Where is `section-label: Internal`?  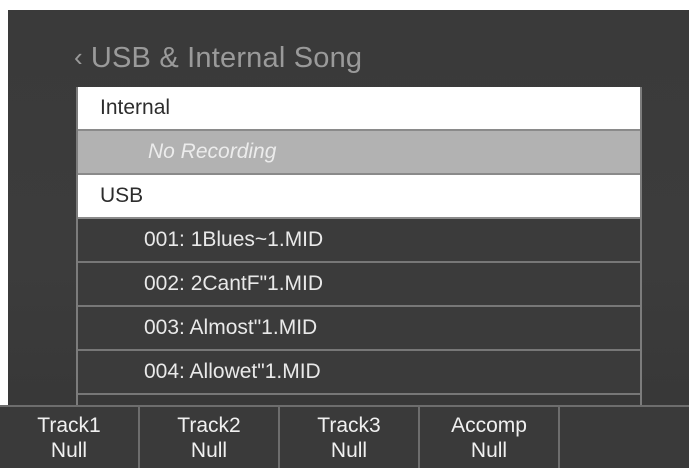
section-label: Internal is located at coordinates (135, 107).